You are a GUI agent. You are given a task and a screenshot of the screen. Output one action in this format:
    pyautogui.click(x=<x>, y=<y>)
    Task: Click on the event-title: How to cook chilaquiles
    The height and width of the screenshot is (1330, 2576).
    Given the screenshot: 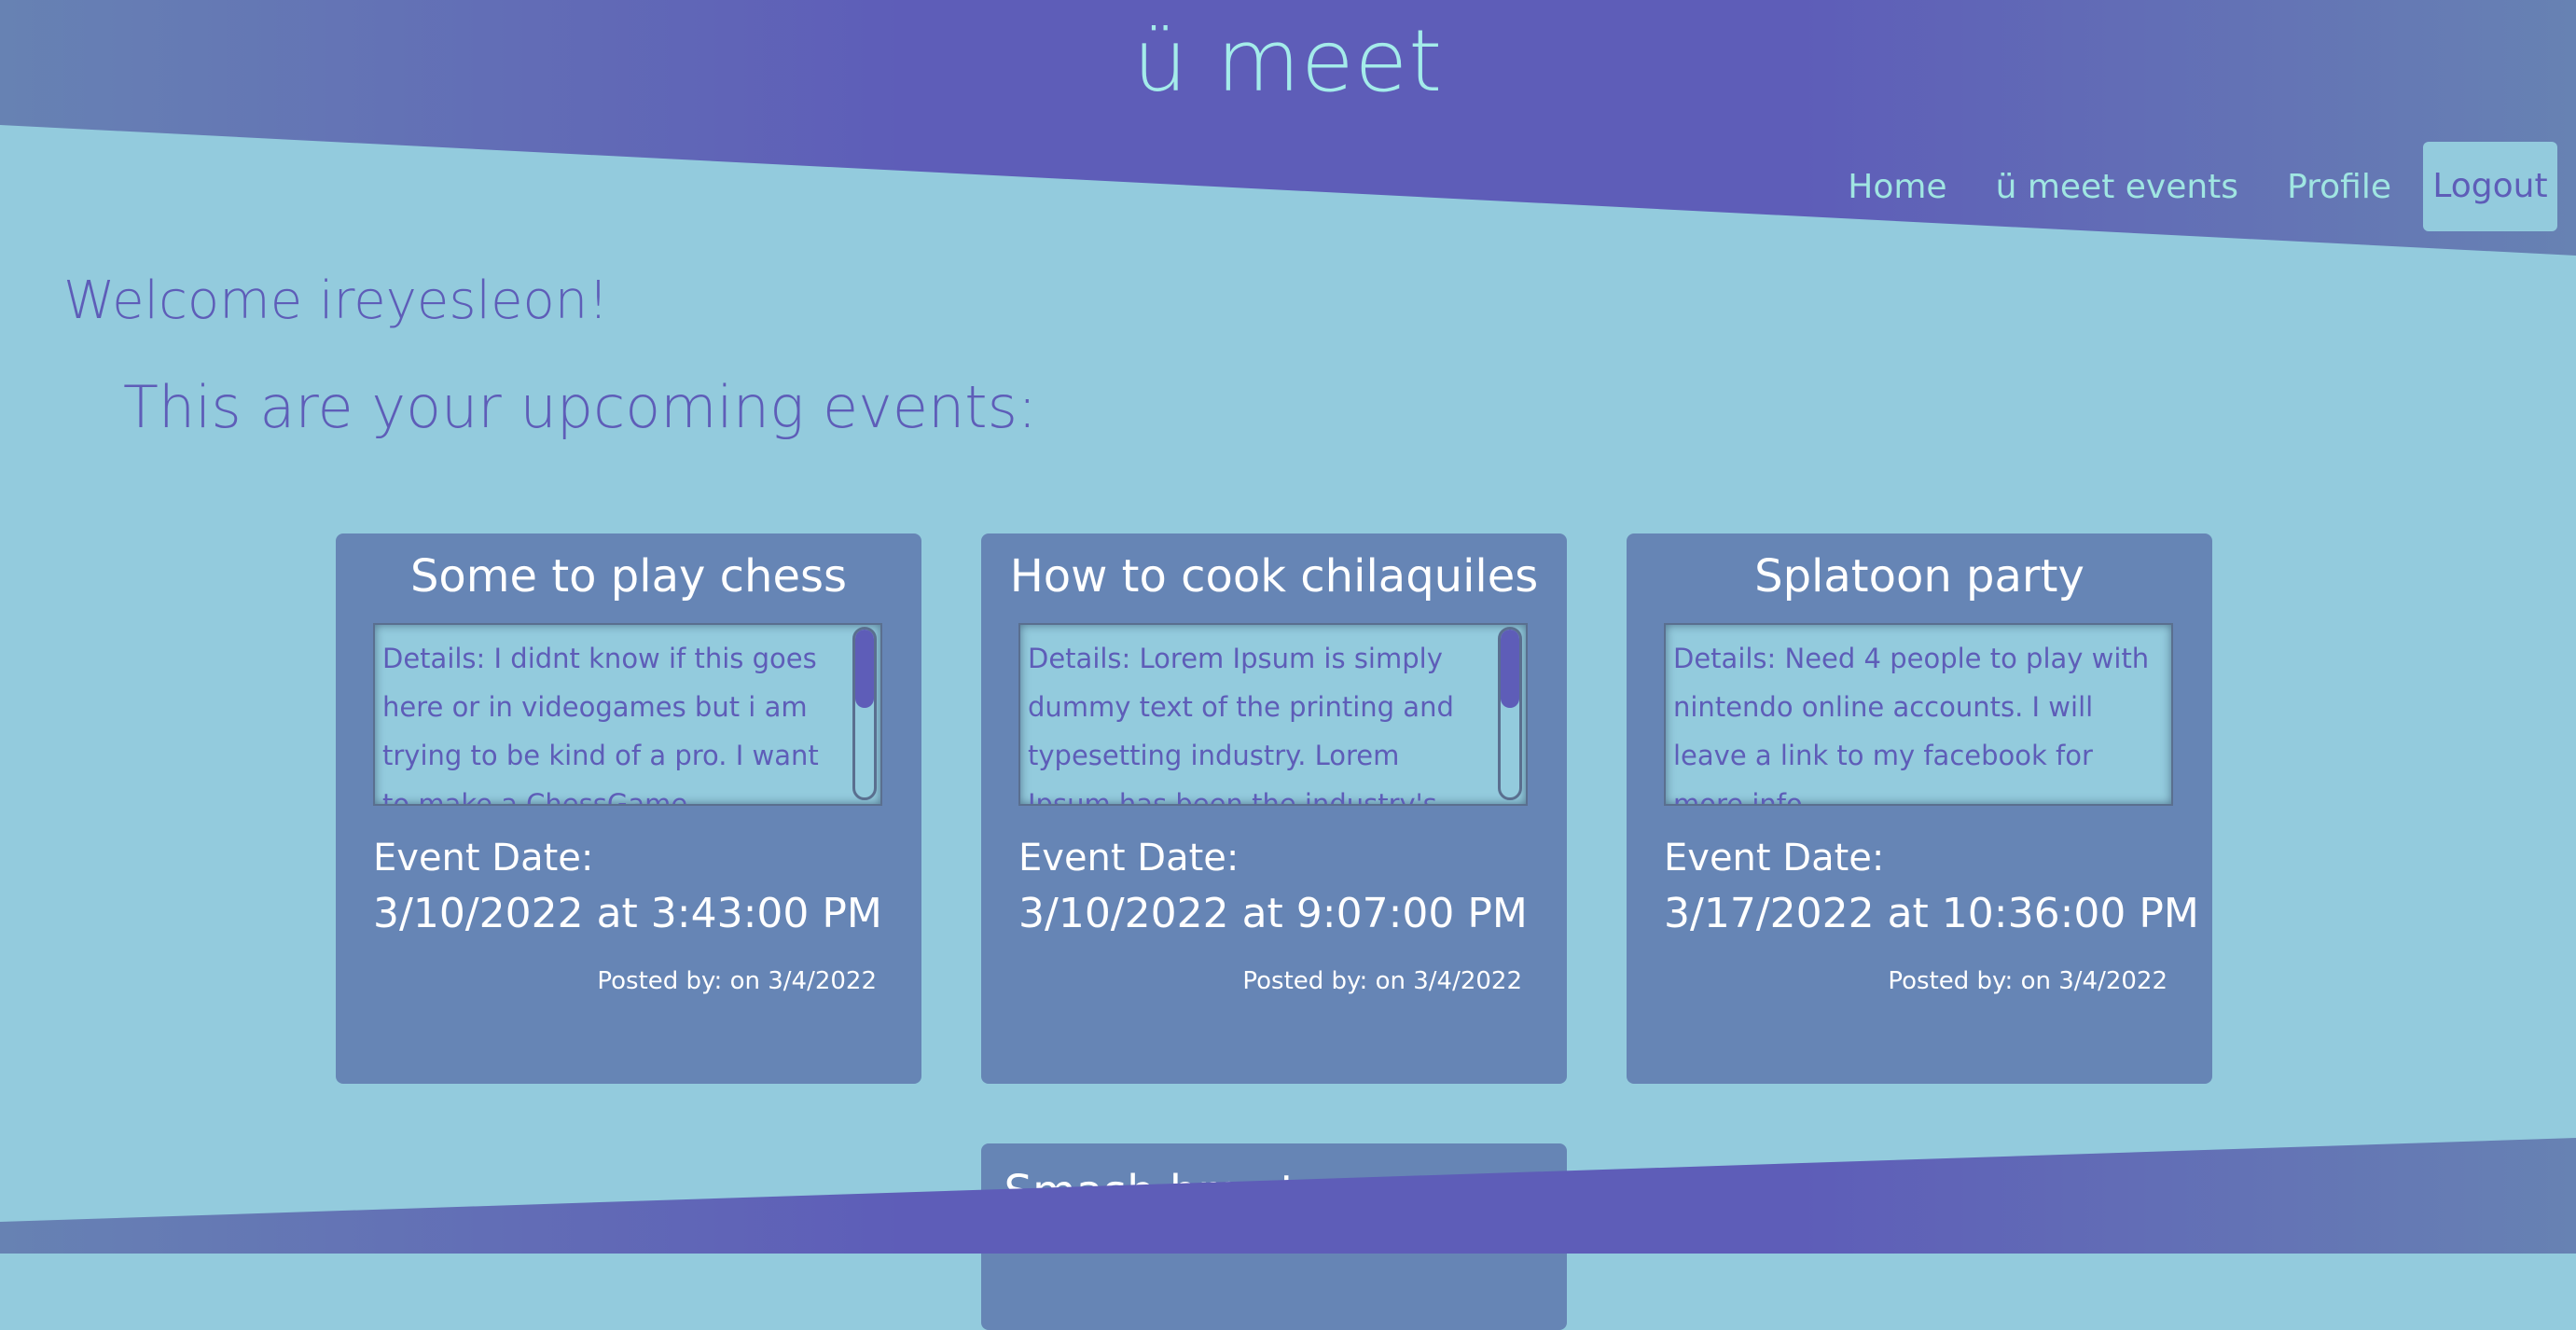 What is the action you would take?
    pyautogui.click(x=1274, y=576)
    